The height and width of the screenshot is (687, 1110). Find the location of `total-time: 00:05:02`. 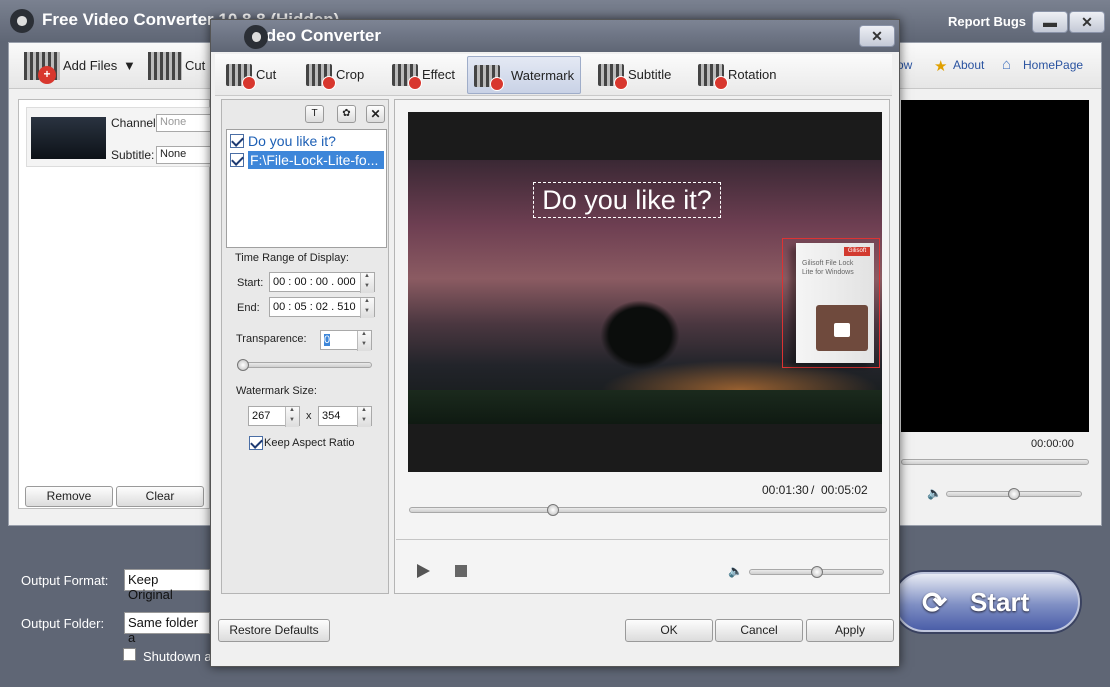

total-time: 00:05:02 is located at coordinates (844, 490).